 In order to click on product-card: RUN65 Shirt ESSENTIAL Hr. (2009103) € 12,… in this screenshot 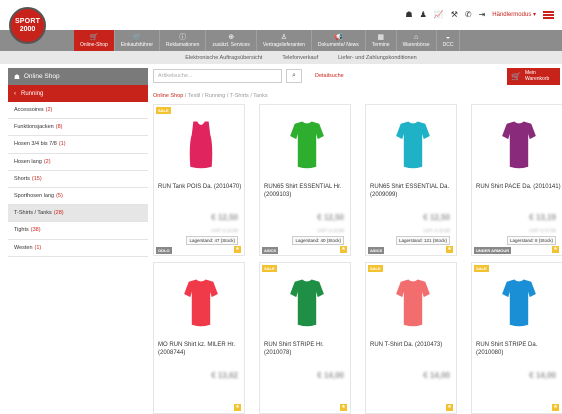, I will do `click(305, 180)`.